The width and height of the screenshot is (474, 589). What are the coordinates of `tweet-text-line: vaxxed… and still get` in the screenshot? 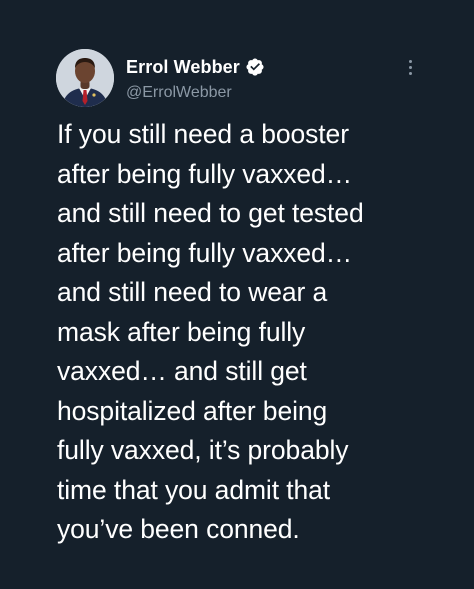 It's located at (182, 371).